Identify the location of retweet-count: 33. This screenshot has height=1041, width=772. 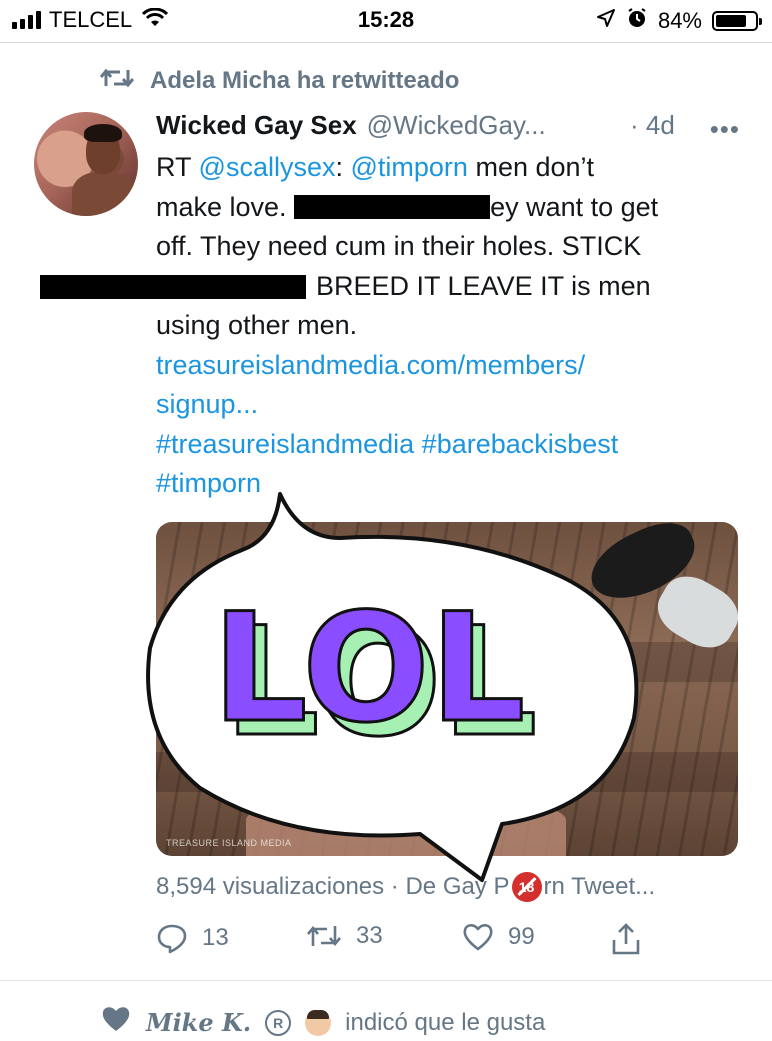
(369, 935).